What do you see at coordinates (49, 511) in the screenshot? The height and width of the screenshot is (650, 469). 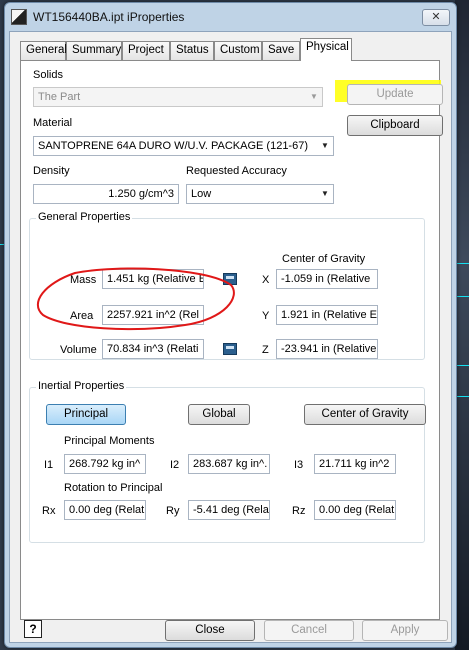 I see `rx-label: Rx` at bounding box center [49, 511].